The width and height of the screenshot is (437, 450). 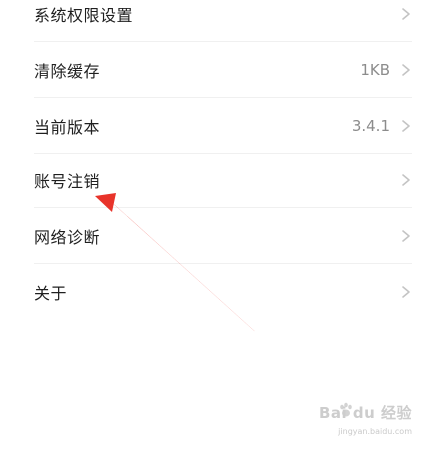 I want to click on watermark-brand: Bai du 经验, so click(x=365, y=413).